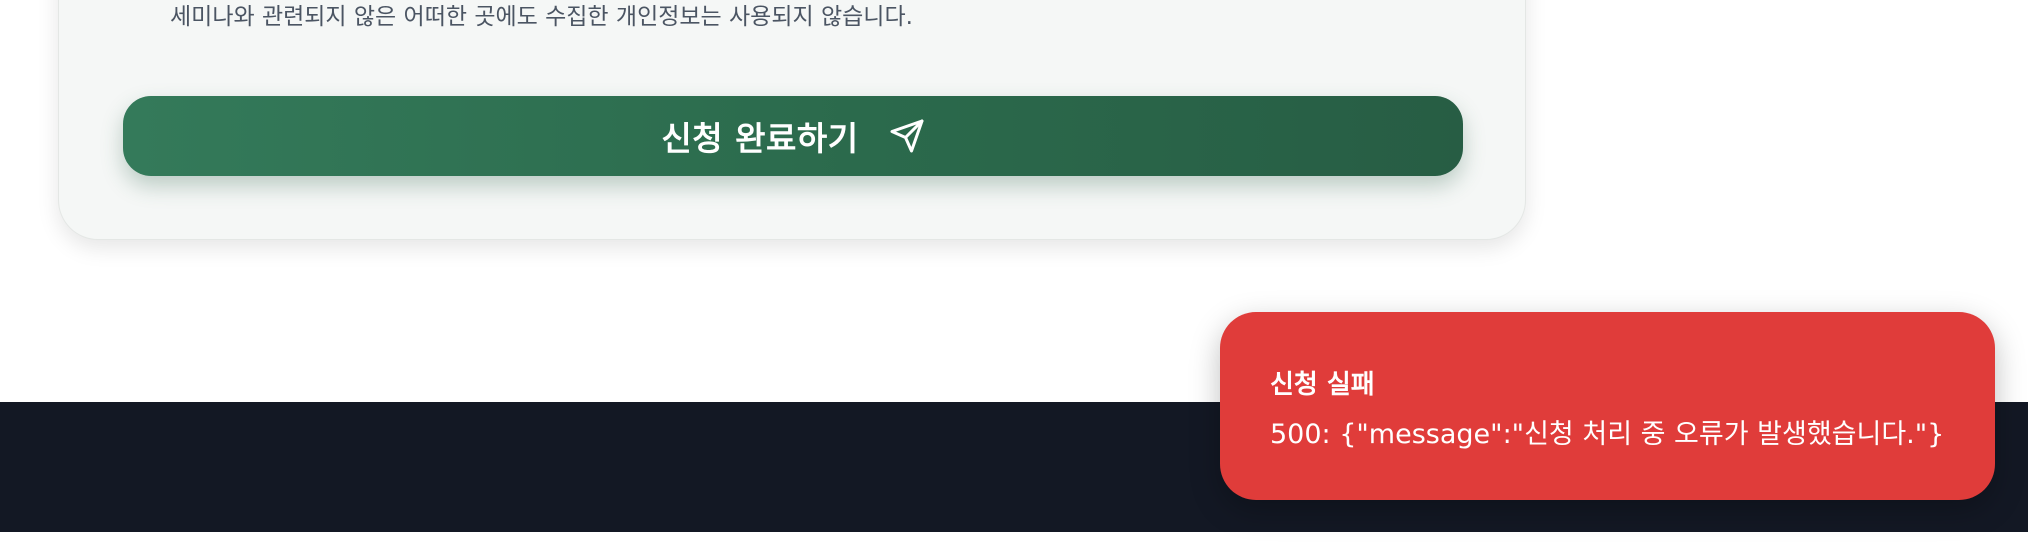 The image size is (2032, 544). I want to click on submit-button-label: 신청 완료하기, so click(760, 138).